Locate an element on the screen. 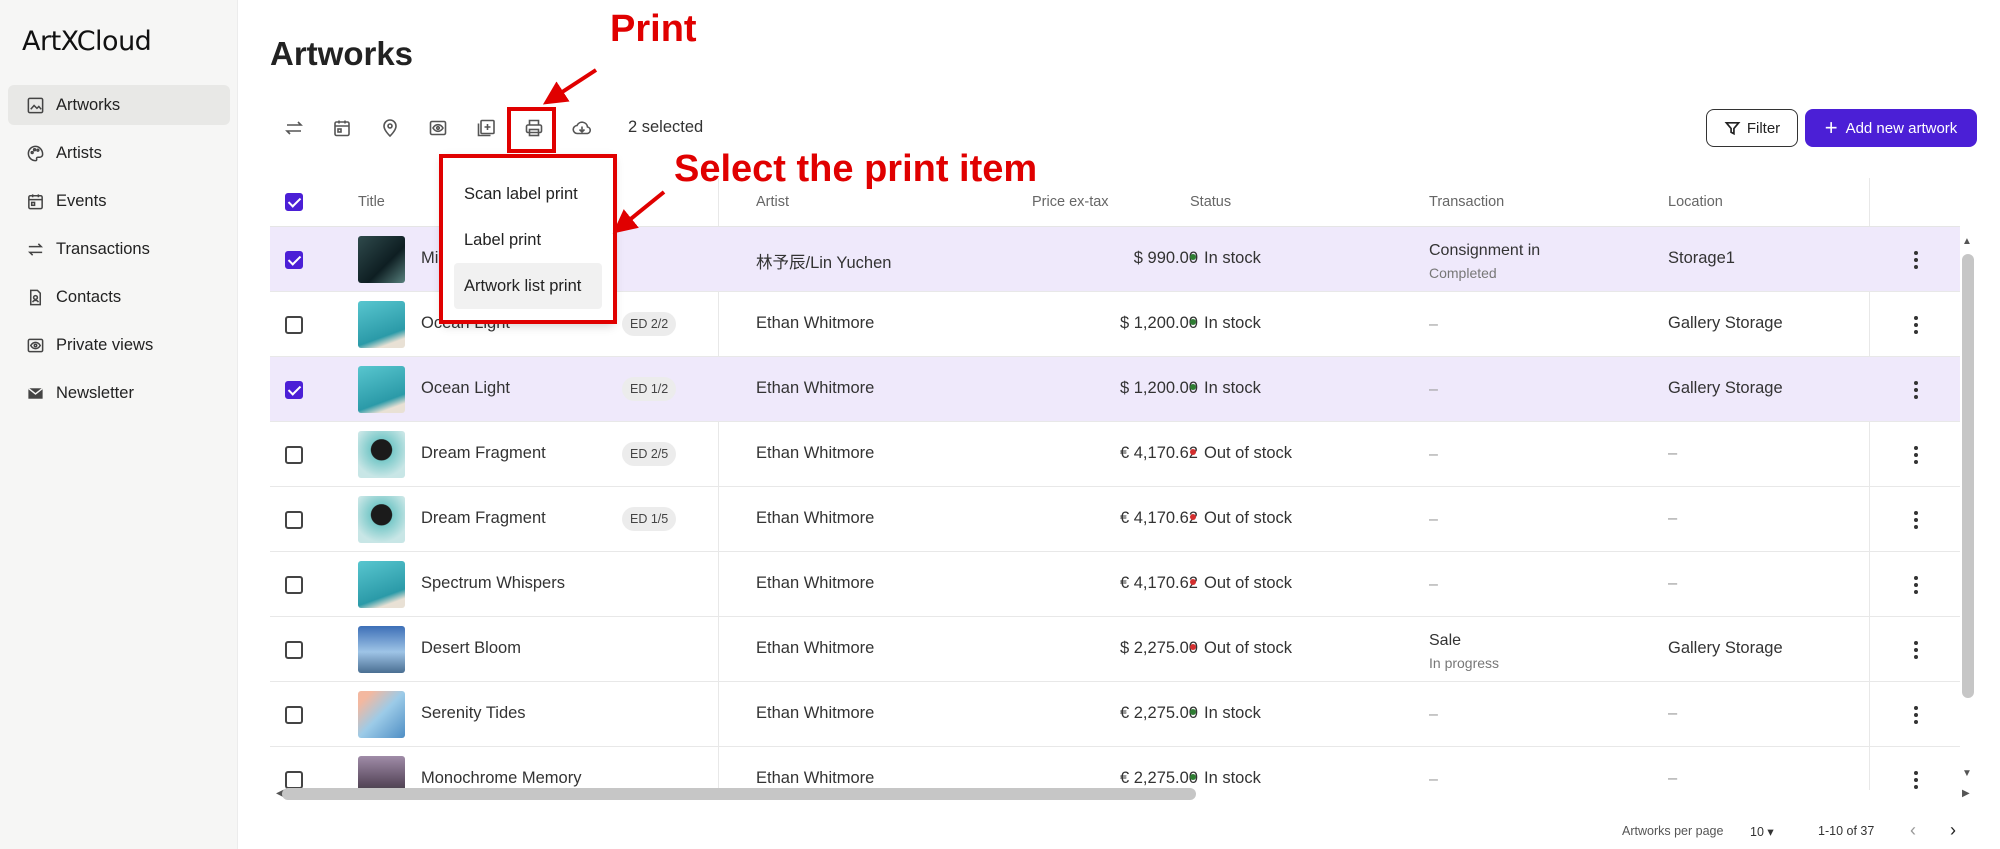  artwork-title: Desert Bloom is located at coordinates (471, 648).